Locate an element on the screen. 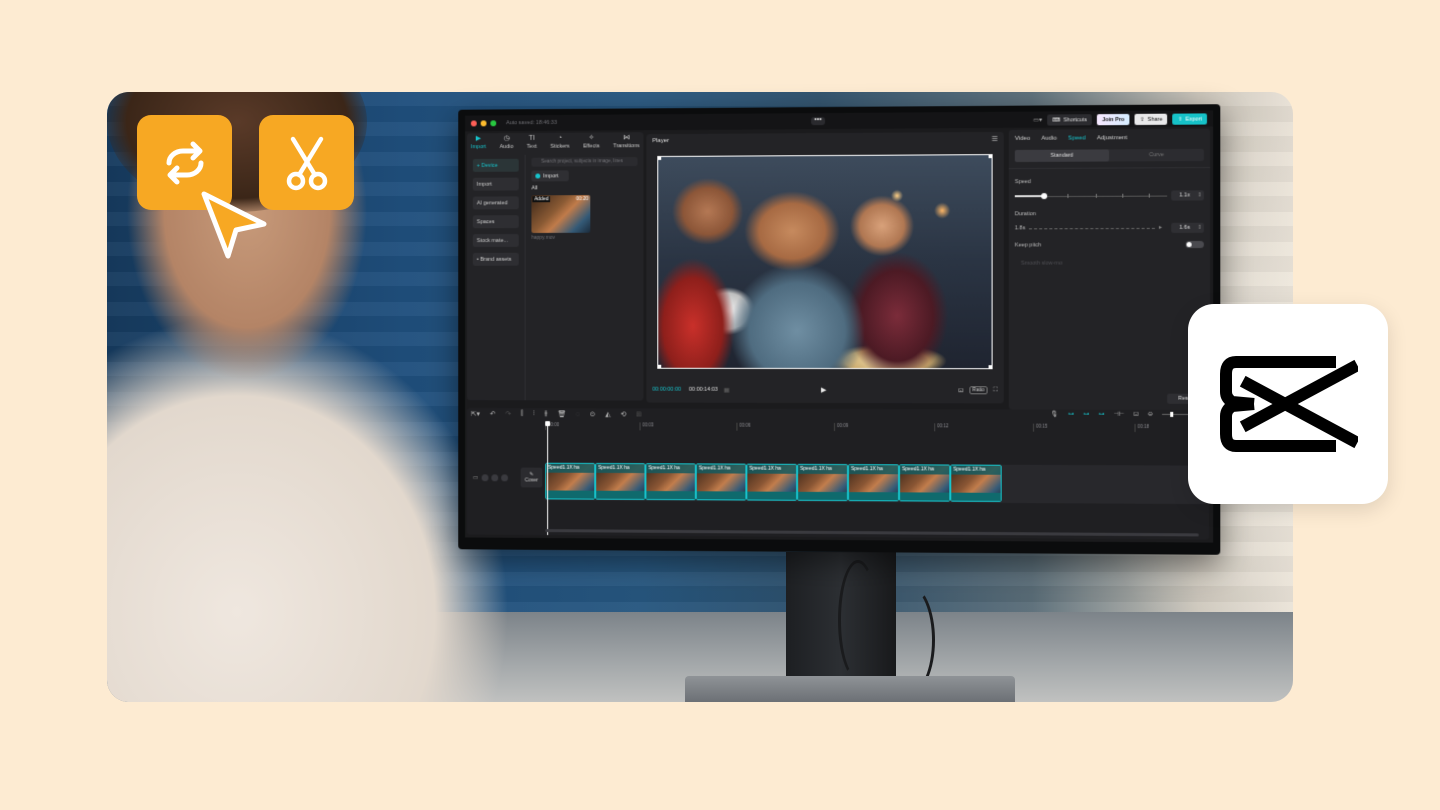  freeze-icon: ◌ is located at coordinates (578, 414).